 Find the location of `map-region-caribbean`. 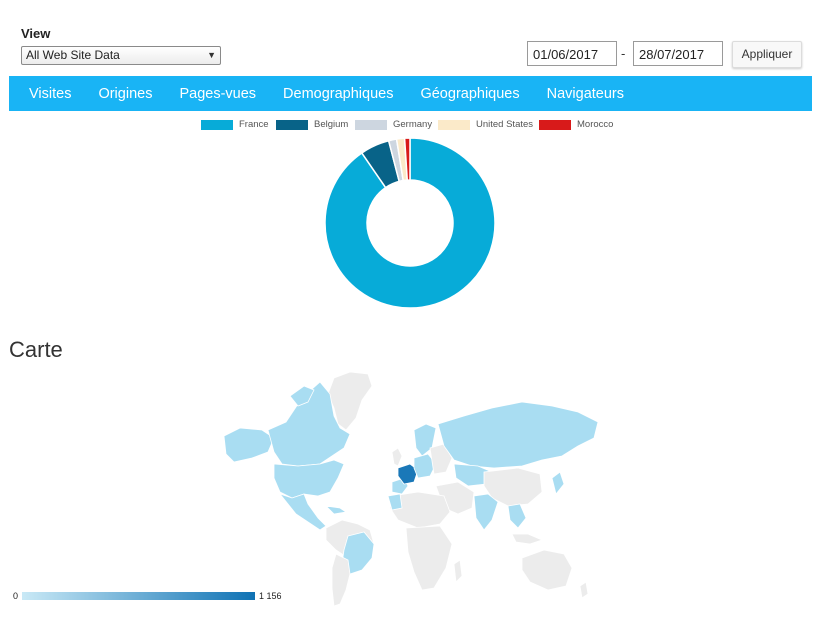

map-region-caribbean is located at coordinates (336, 510).